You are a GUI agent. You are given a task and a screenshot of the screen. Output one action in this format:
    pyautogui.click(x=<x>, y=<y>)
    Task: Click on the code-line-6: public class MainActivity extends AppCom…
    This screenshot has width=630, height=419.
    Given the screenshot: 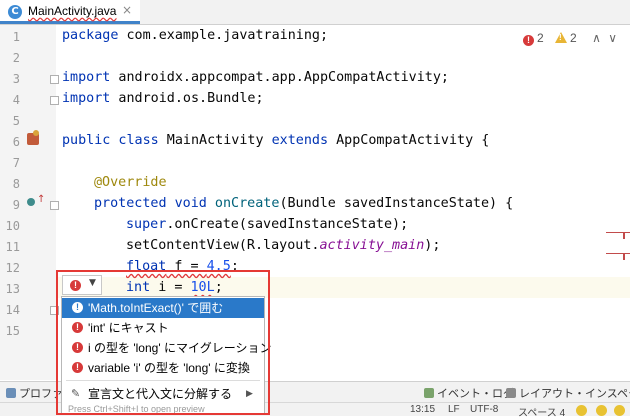 What is the action you would take?
    pyautogui.click(x=276, y=140)
    